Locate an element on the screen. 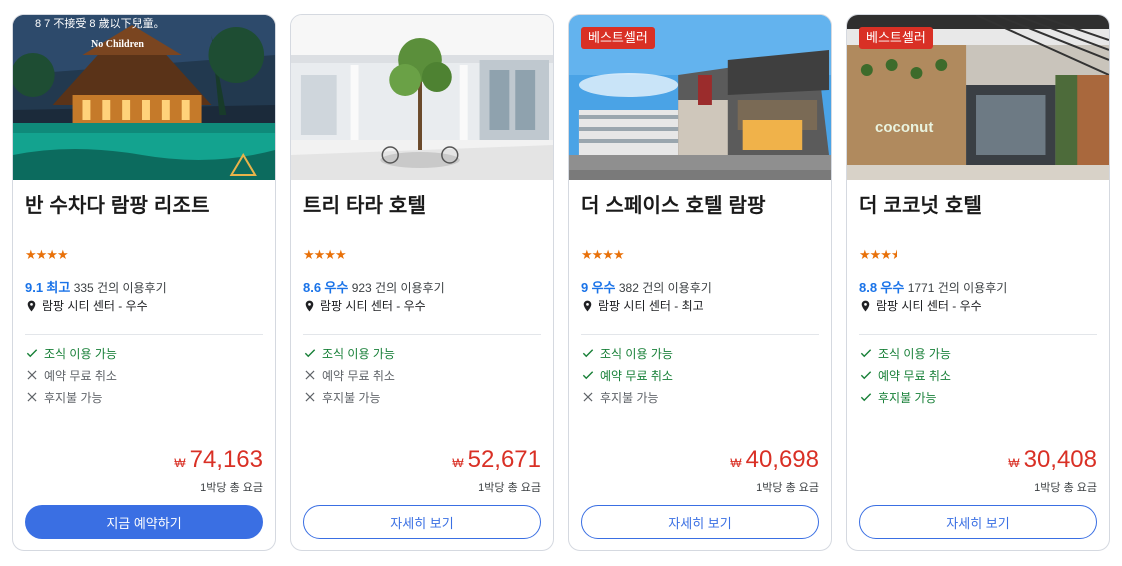 The image size is (1122, 566). photo-sign-text: No Children is located at coordinates (117, 44).